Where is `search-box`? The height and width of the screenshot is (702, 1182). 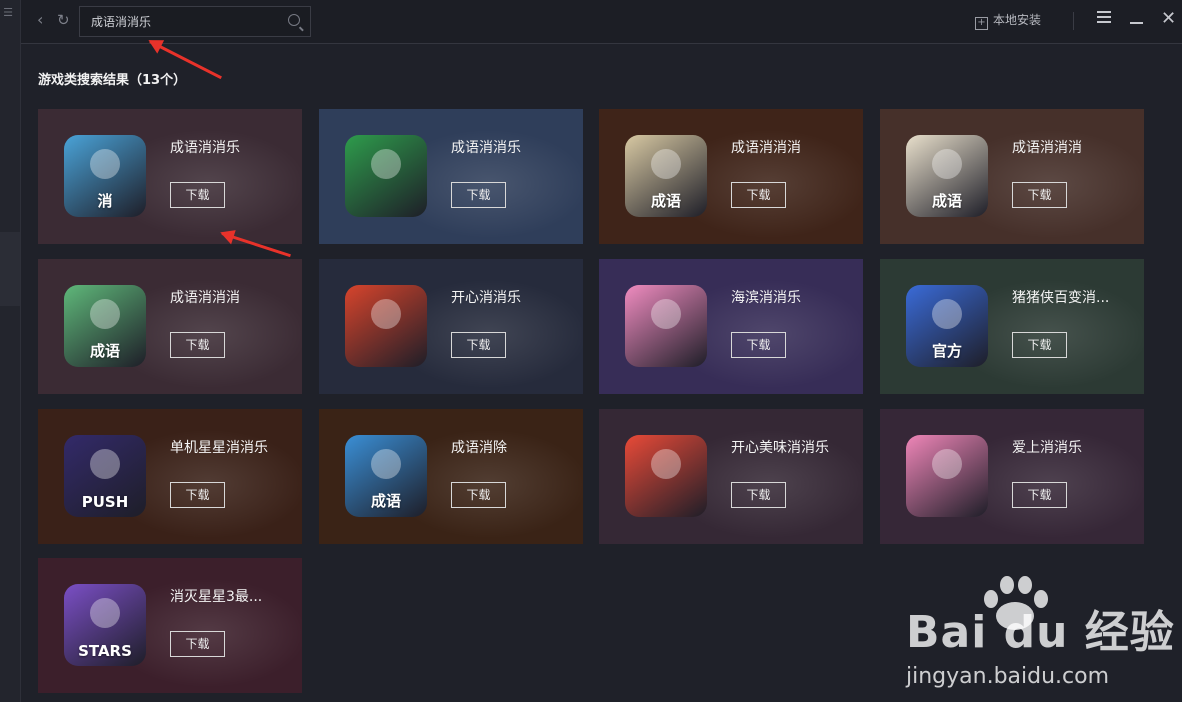
search-box is located at coordinates (195, 21).